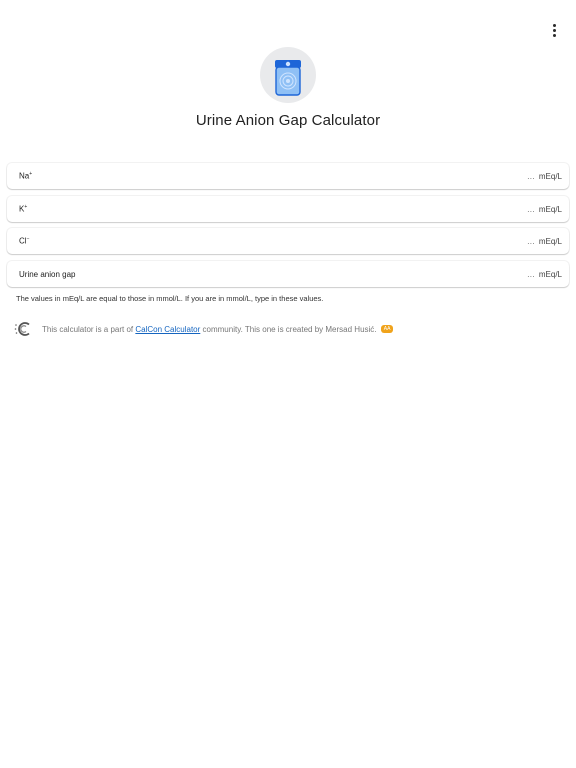  What do you see at coordinates (288, 176) in the screenshot?
I see `sodium-field: Na+ … mEq/L` at bounding box center [288, 176].